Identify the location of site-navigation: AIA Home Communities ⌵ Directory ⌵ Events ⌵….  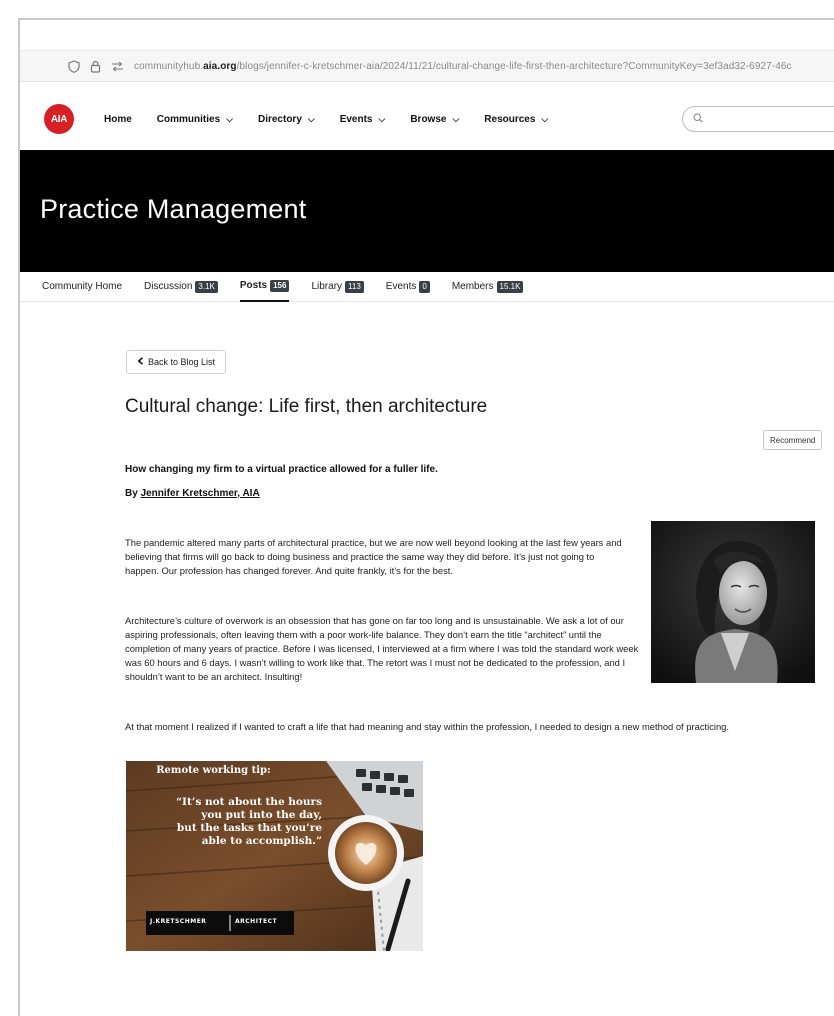
(427, 119).